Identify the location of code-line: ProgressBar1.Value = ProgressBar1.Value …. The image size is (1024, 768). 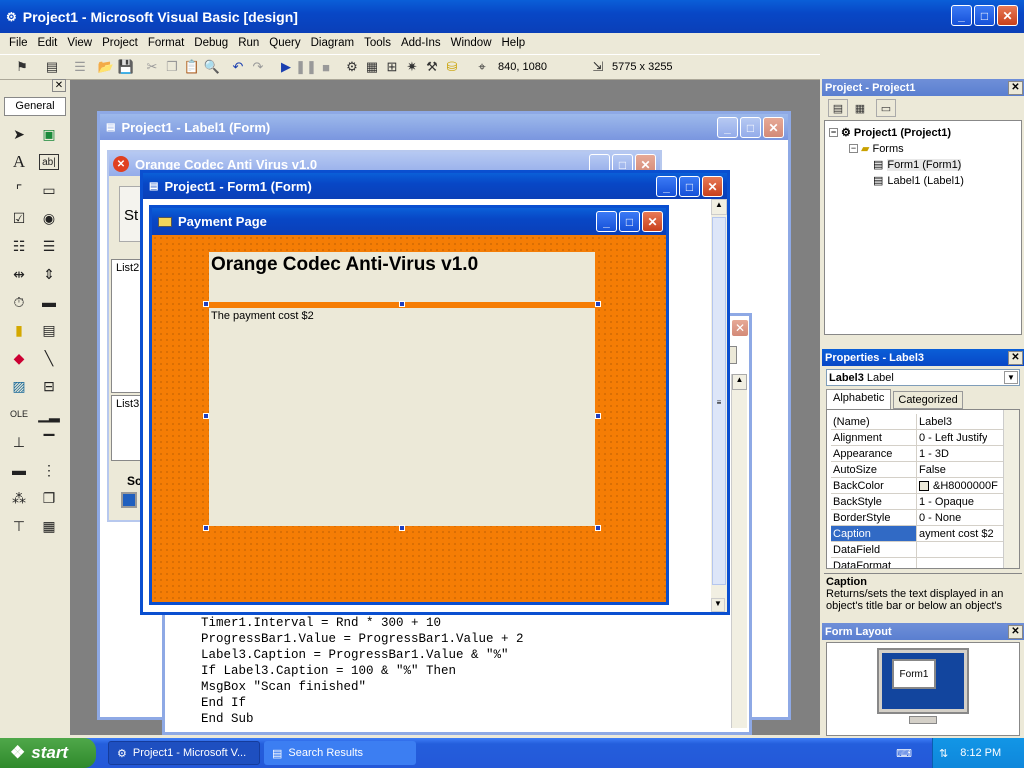
(362, 639).